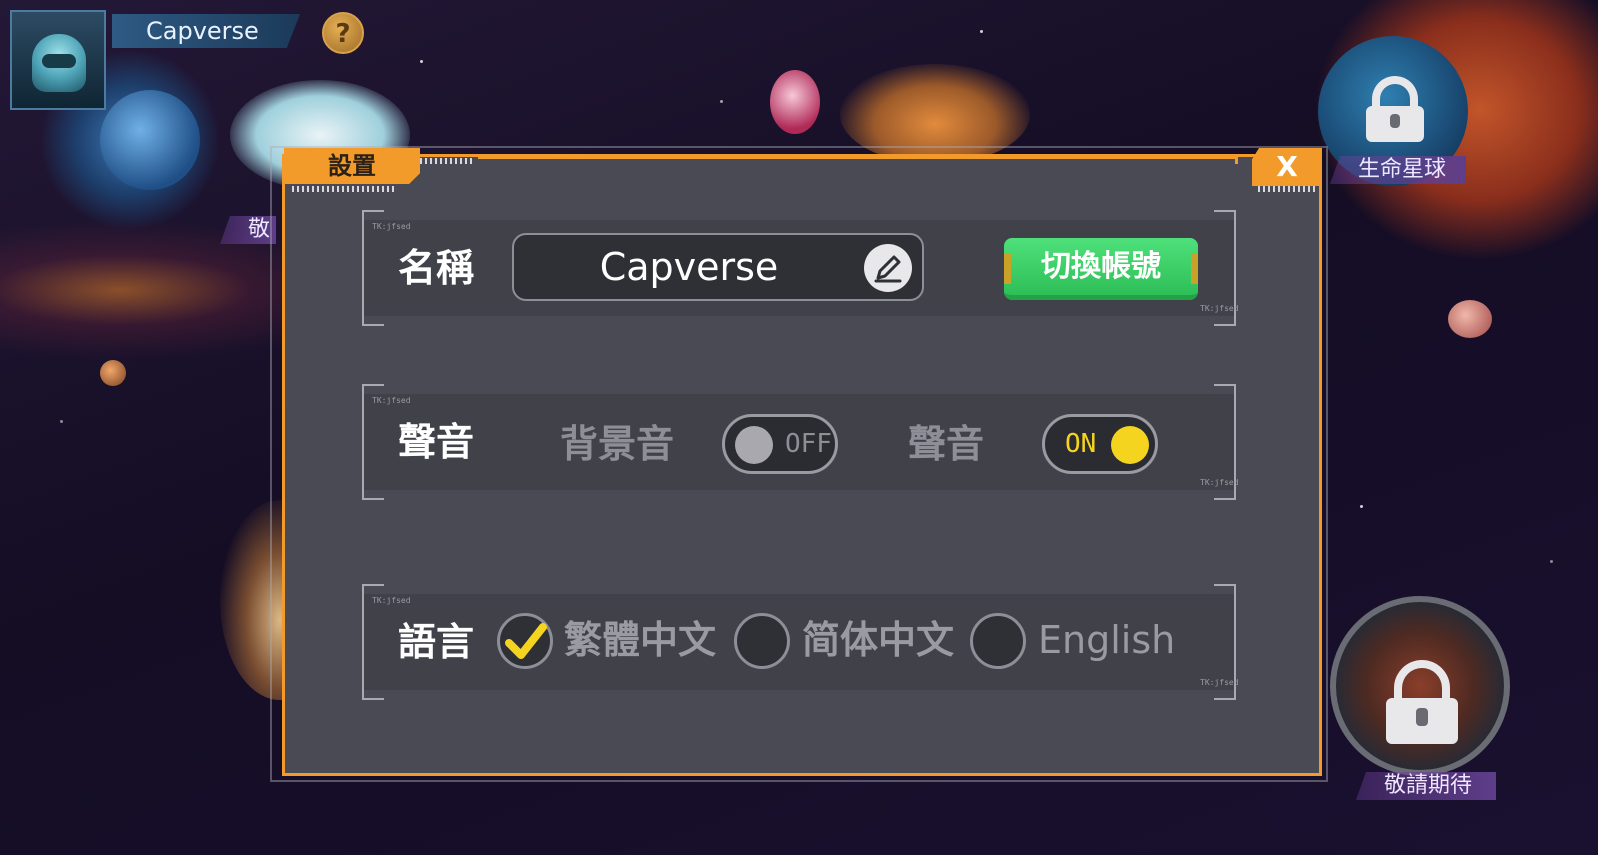 This screenshot has width=1598, height=855. What do you see at coordinates (946, 444) in the screenshot?
I see `sfx-label: 聲音` at bounding box center [946, 444].